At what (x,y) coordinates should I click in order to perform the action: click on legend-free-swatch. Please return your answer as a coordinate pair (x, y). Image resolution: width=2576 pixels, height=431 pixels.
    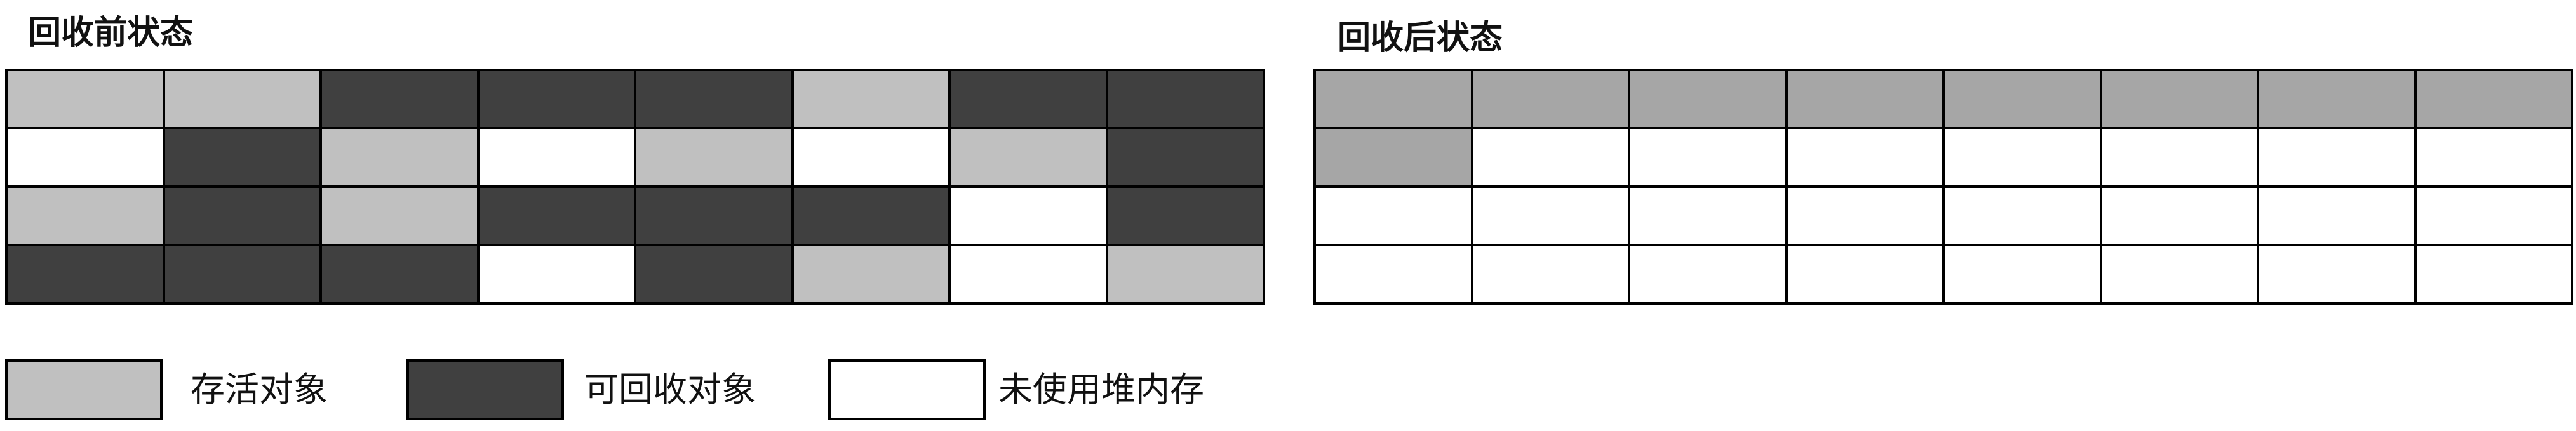
    Looking at the image, I should click on (907, 389).